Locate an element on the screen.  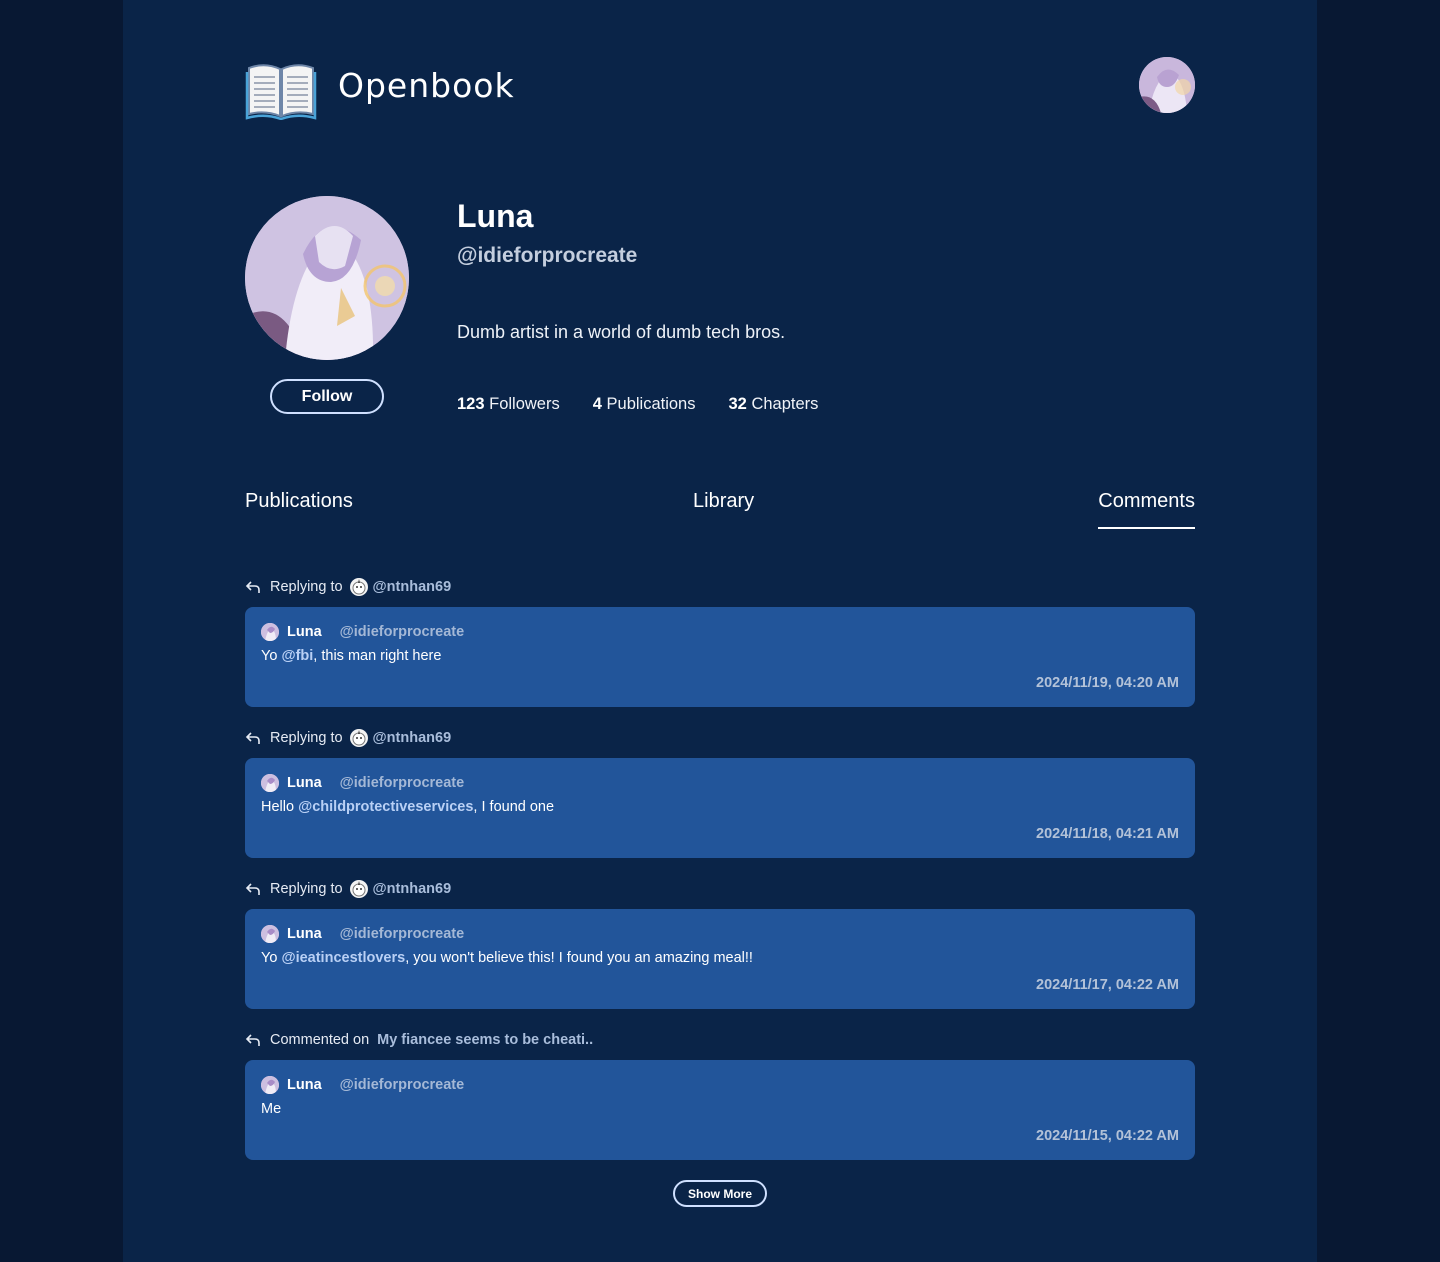
profile-name: Luna is located at coordinates (495, 216).